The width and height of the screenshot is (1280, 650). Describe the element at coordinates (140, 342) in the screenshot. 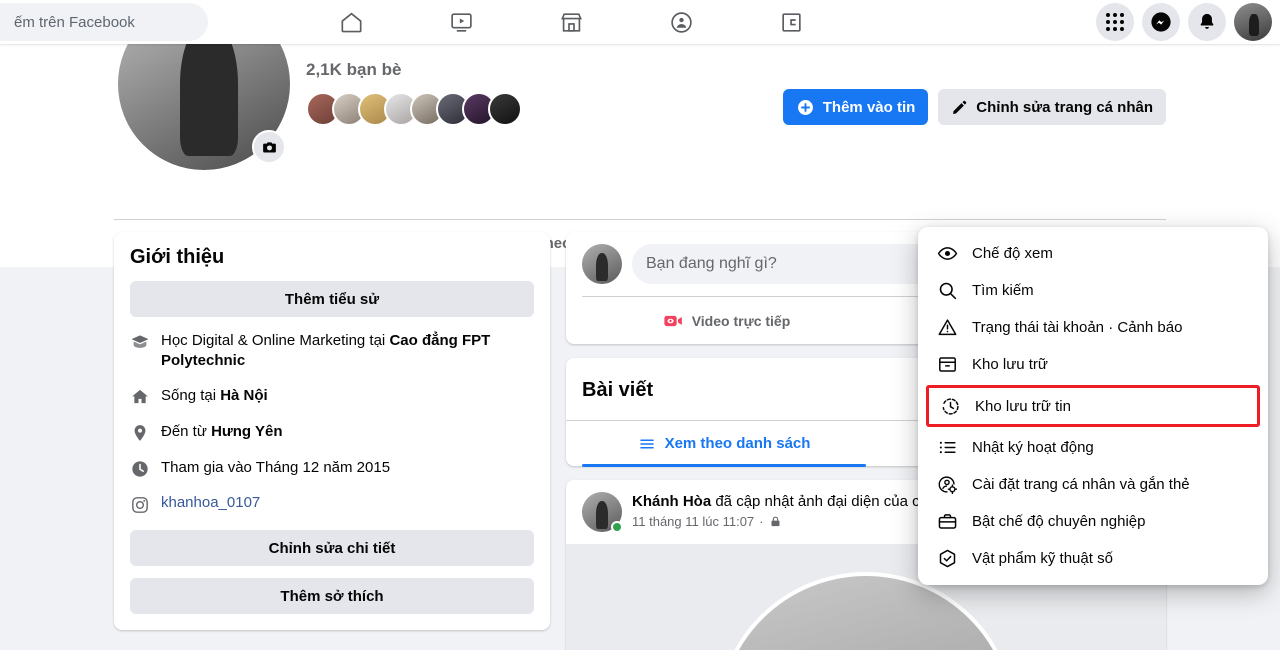

I see `education-icon` at that location.